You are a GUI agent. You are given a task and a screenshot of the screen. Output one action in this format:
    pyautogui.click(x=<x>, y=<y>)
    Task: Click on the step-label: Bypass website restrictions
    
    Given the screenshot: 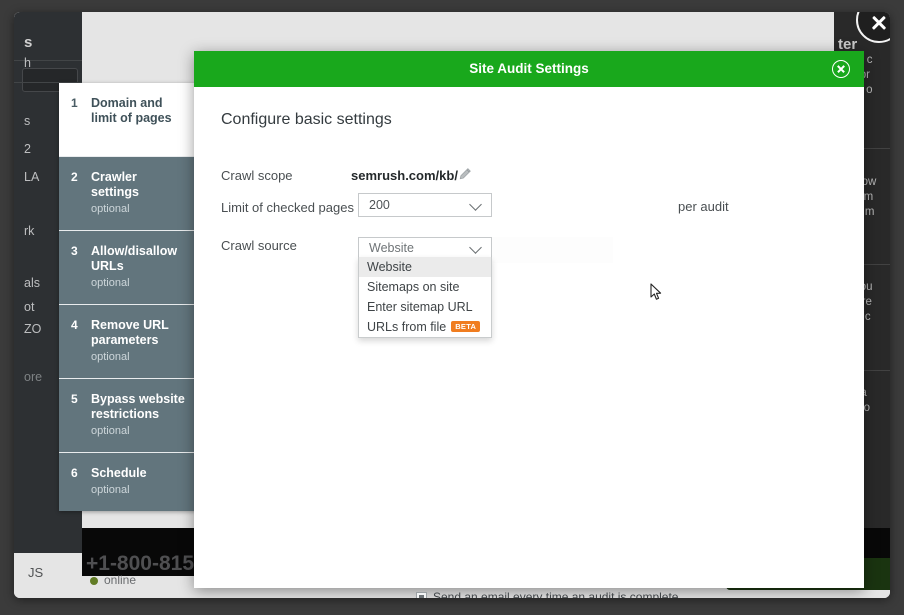 What is the action you would take?
    pyautogui.click(x=138, y=406)
    